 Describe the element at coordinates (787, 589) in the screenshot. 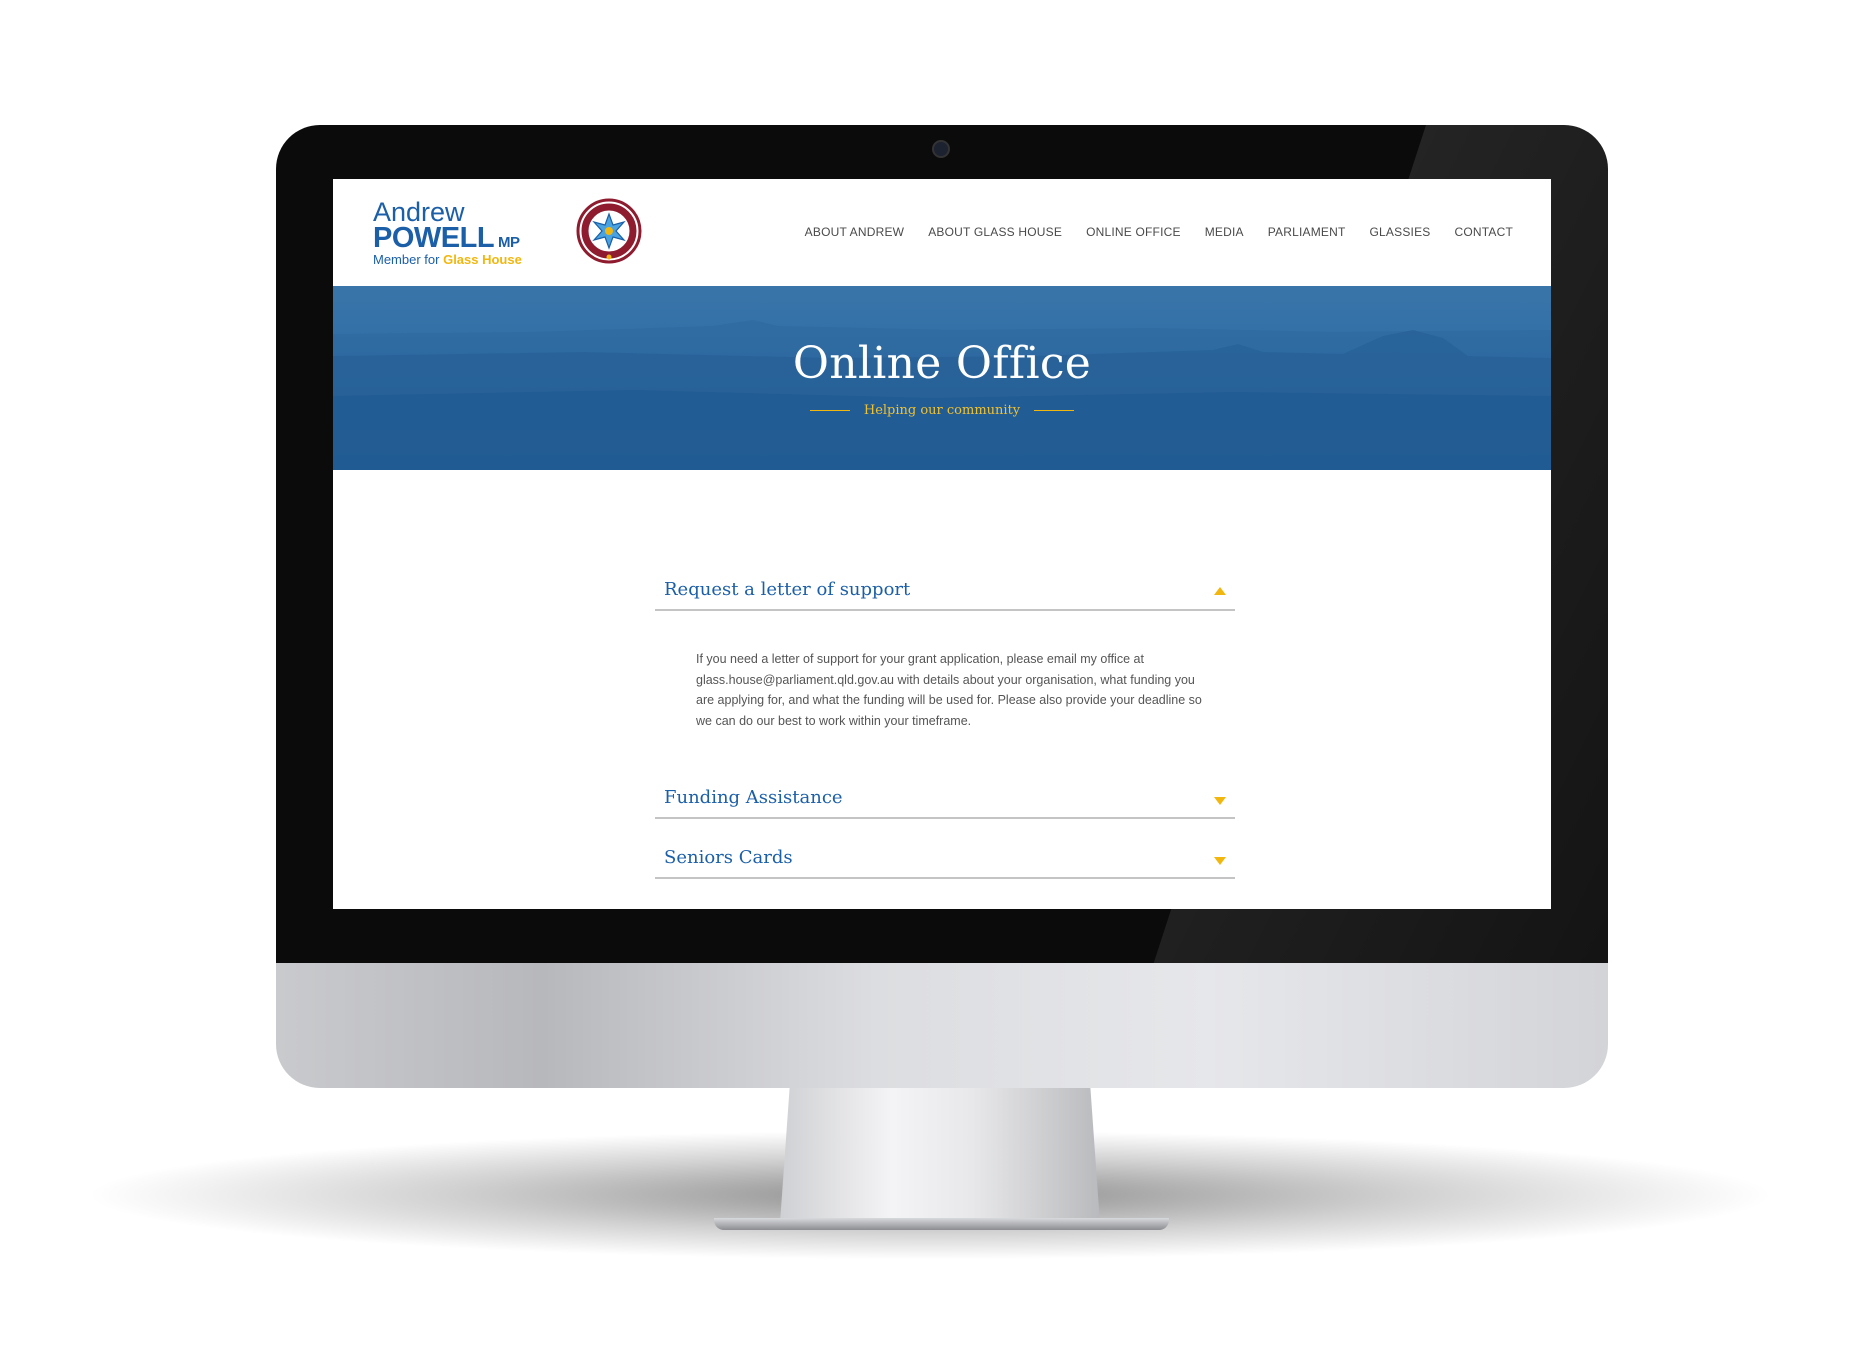

I see `accordion-title: Request a letter of support` at that location.